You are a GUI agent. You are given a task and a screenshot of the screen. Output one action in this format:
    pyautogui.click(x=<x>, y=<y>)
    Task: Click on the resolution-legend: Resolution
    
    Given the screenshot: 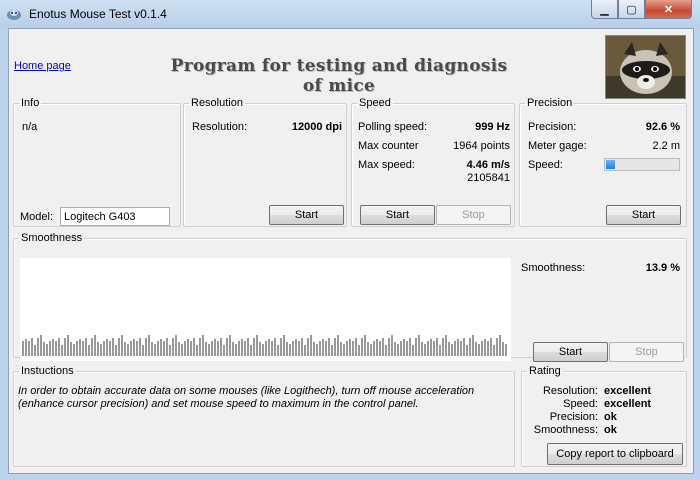 What is the action you would take?
    pyautogui.click(x=217, y=103)
    